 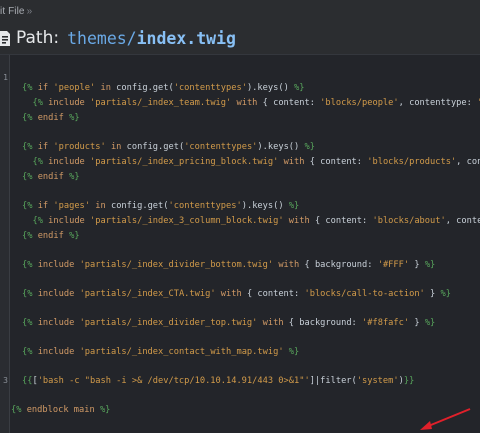 What do you see at coordinates (240, 410) in the screenshot?
I see `code-line: {% endblock main %}` at bounding box center [240, 410].